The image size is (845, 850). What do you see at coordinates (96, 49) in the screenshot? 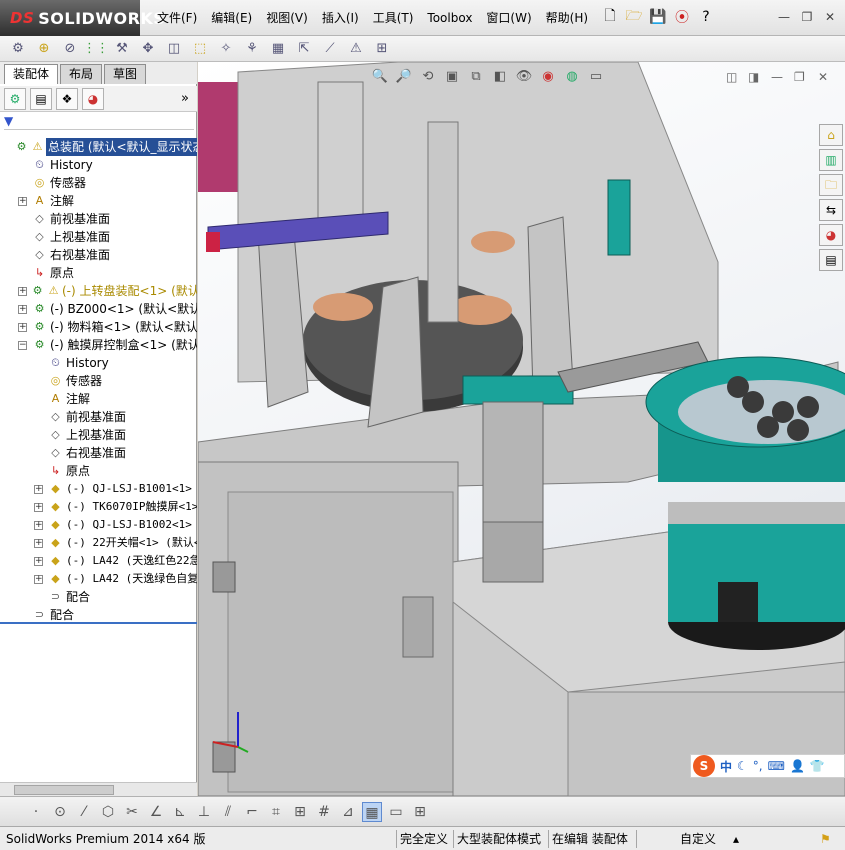
I see `pattern-icon: ⋮⋮` at bounding box center [96, 49].